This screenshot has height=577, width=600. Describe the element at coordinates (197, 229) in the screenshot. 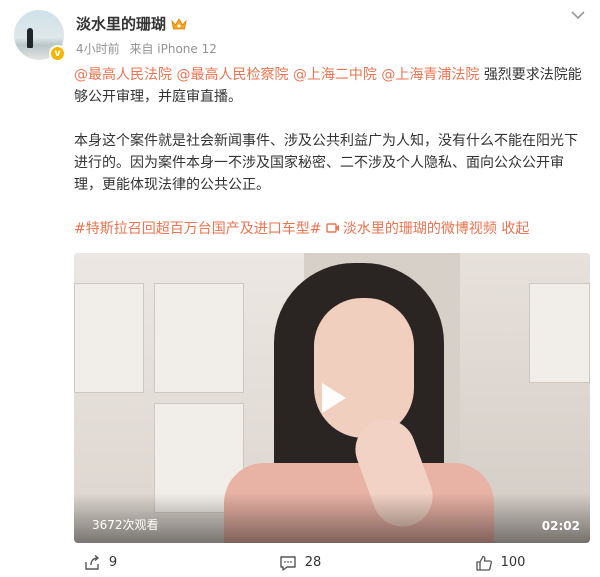

I see `topic-link: #特斯拉召回超百万台国产及进口车型#` at that location.